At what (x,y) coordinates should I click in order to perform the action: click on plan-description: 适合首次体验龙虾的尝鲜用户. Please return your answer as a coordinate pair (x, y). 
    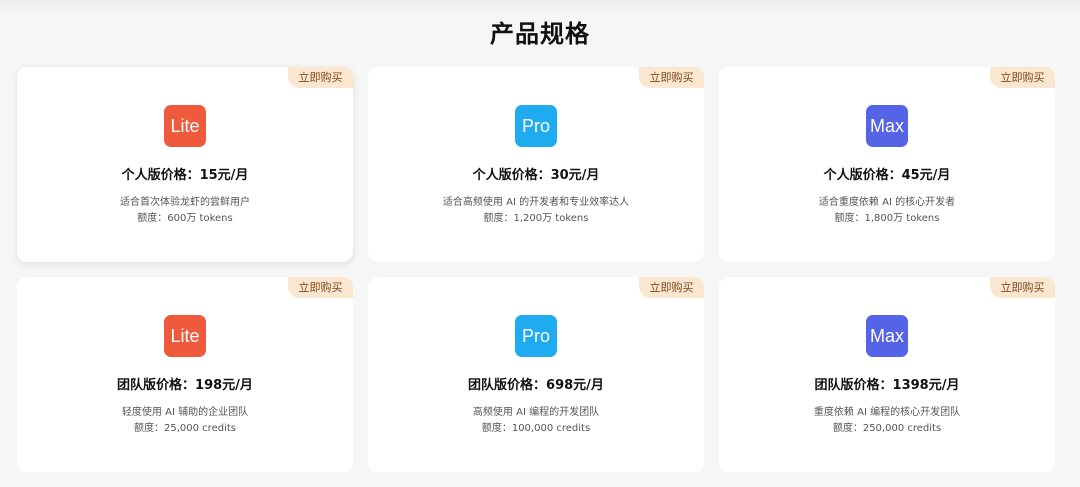
    Looking at the image, I should click on (185, 202).